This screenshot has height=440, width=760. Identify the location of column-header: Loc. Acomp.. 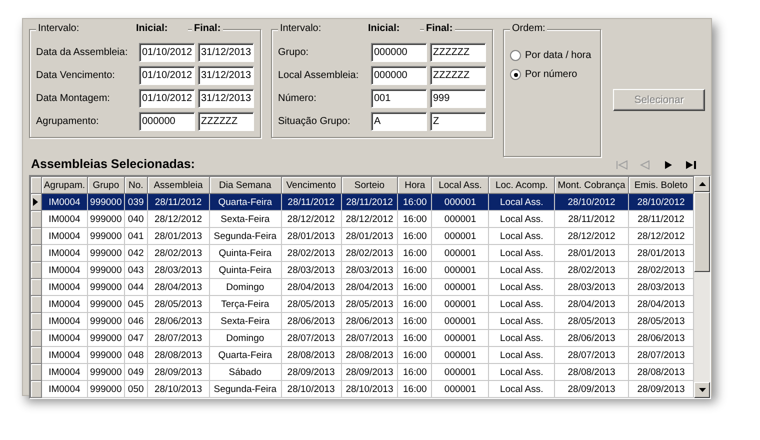
(521, 185).